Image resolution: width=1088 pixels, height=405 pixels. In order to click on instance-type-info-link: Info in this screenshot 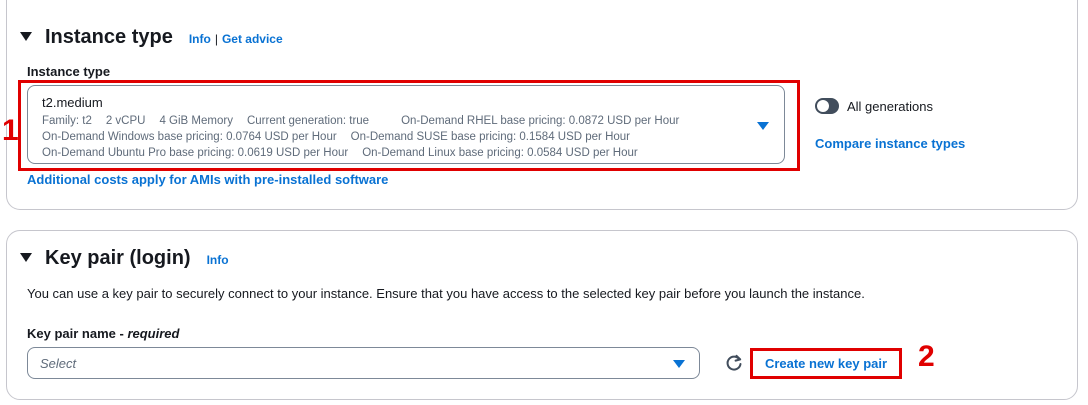, I will do `click(200, 39)`.